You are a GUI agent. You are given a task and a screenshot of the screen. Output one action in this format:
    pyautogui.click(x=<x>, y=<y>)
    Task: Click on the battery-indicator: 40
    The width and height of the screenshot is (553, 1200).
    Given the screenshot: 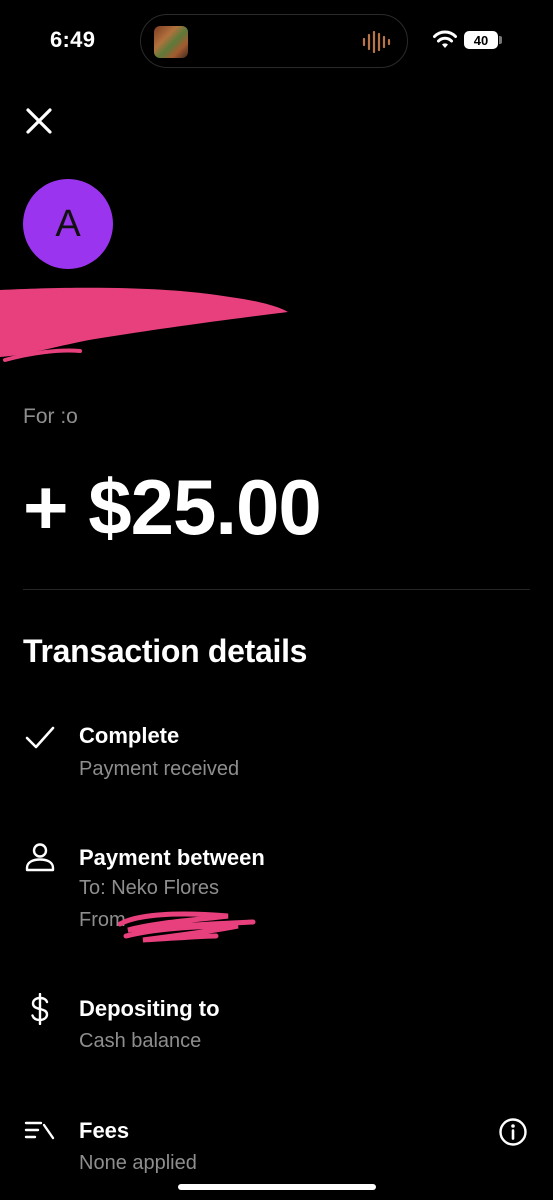 What is the action you would take?
    pyautogui.click(x=481, y=40)
    